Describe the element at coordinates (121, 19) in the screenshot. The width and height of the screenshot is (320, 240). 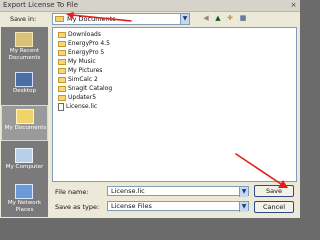
I see `save-in-combo: My Documents ▼` at that location.